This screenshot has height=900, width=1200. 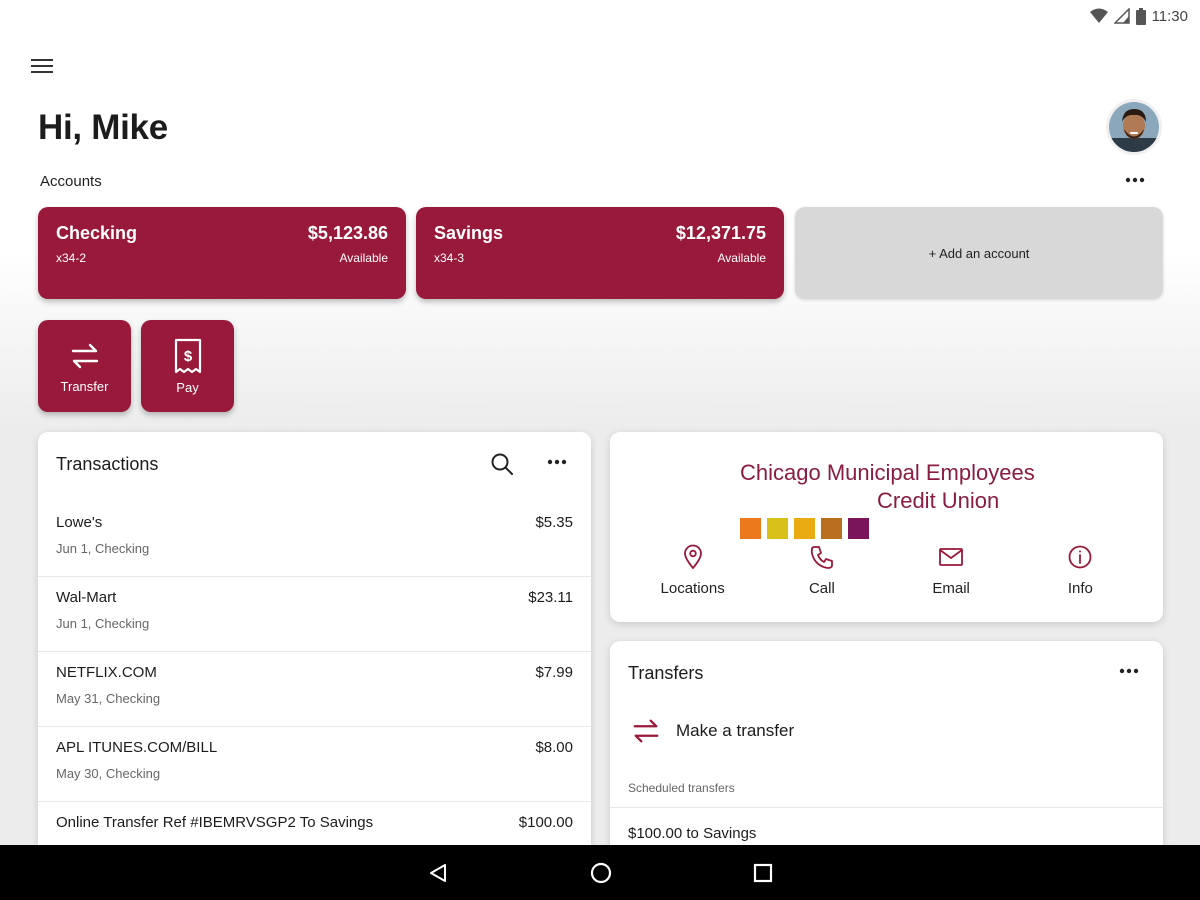 What do you see at coordinates (469, 233) in the screenshot?
I see `account-name: Savings` at bounding box center [469, 233].